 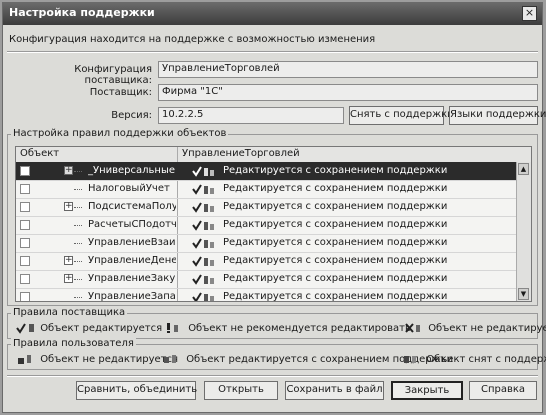 What do you see at coordinates (24, 359) in the screenshot?
I see `lock-icon` at bounding box center [24, 359].